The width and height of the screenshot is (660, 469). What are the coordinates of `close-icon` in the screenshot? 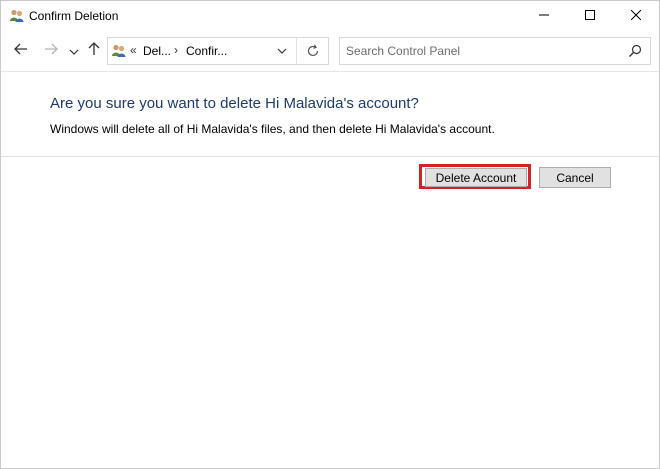 It's located at (636, 16).